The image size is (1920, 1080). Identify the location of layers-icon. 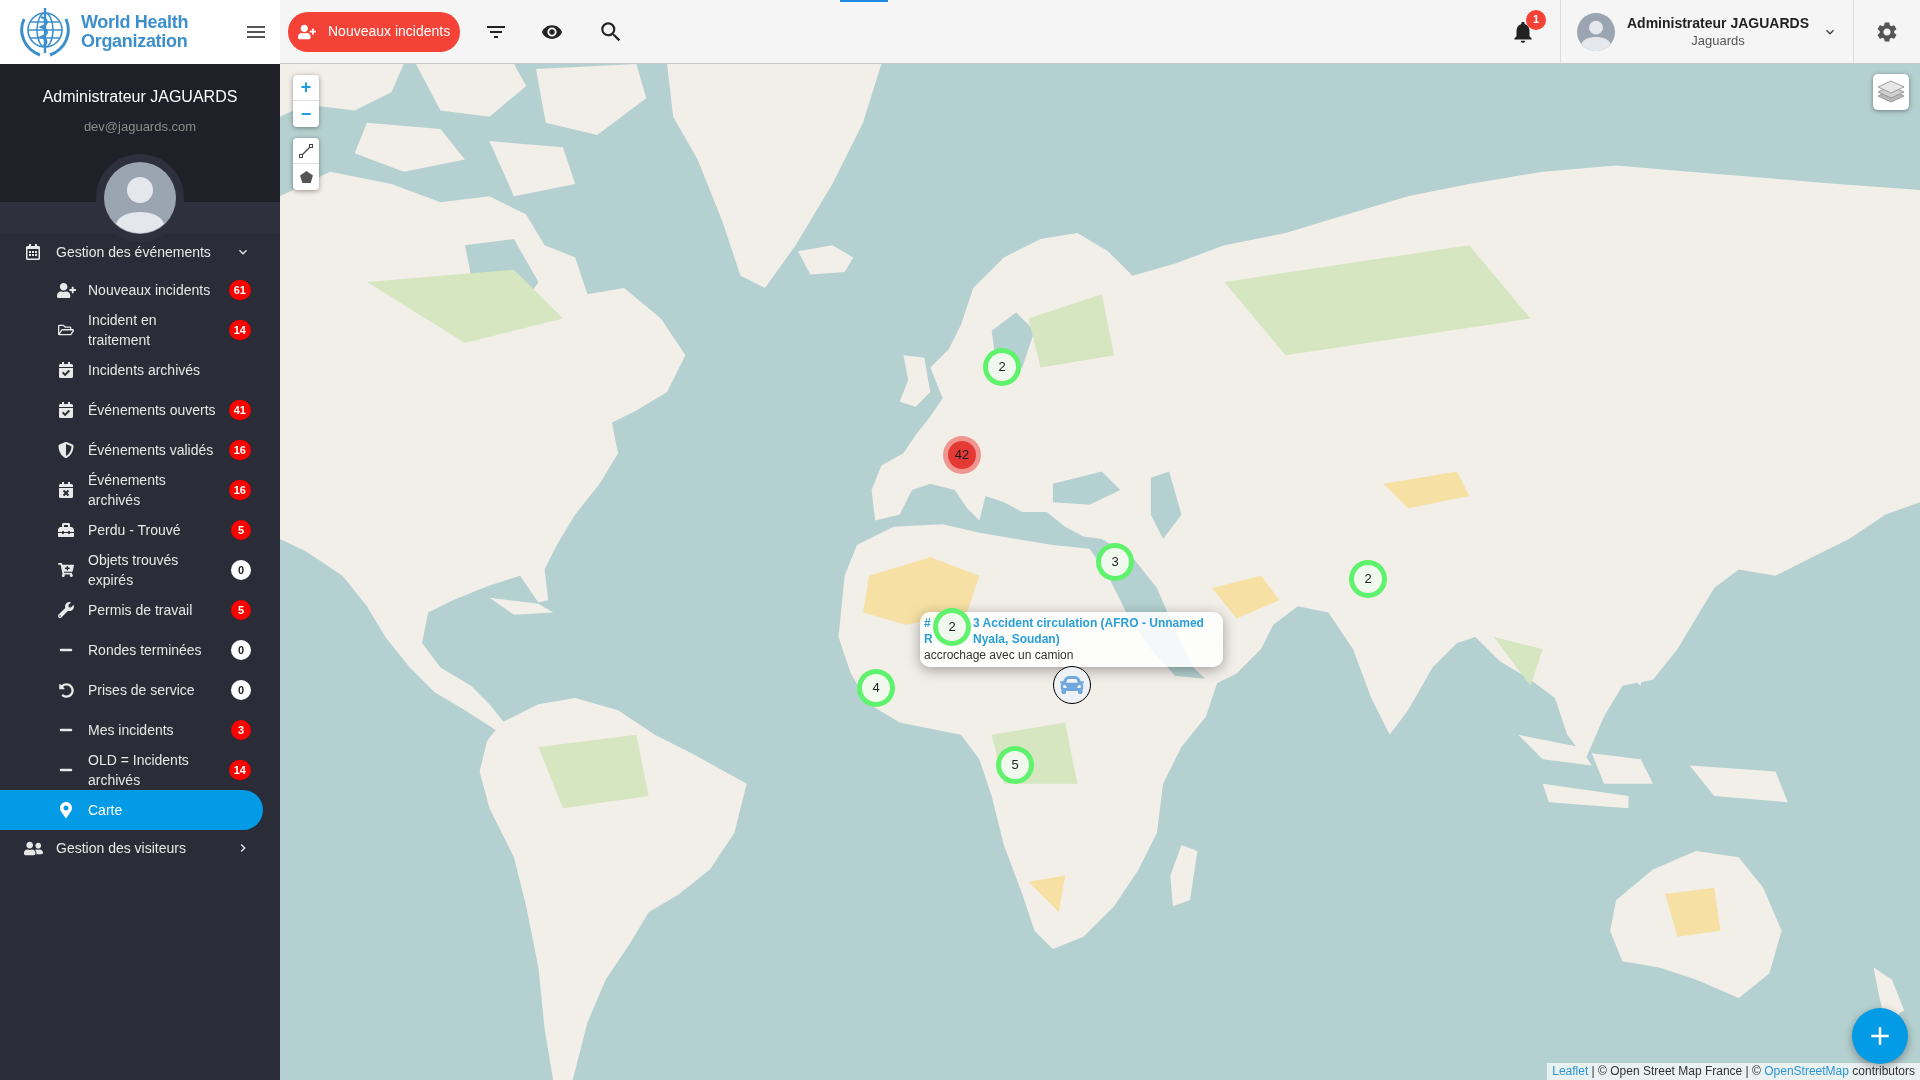
(1891, 92).